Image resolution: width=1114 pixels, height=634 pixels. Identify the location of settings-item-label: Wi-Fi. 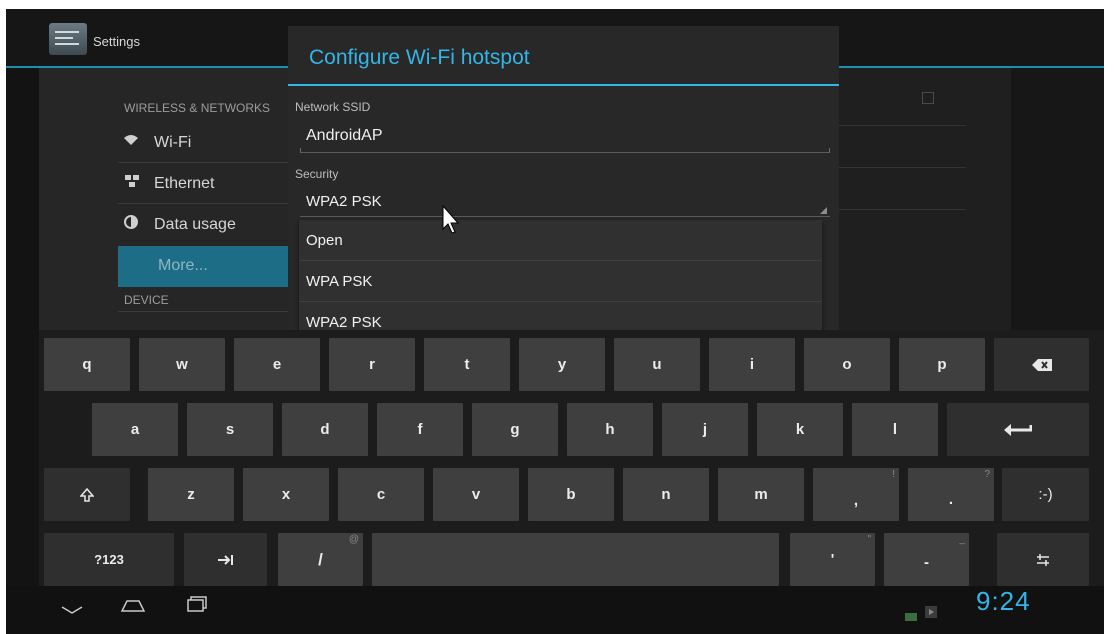
(173, 142).